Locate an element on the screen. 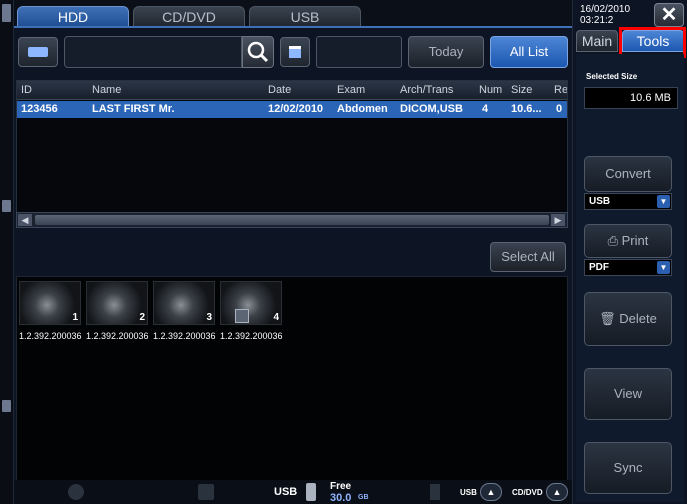 The height and width of the screenshot is (504, 687). image-thumbnail: 2 is located at coordinates (117, 303).